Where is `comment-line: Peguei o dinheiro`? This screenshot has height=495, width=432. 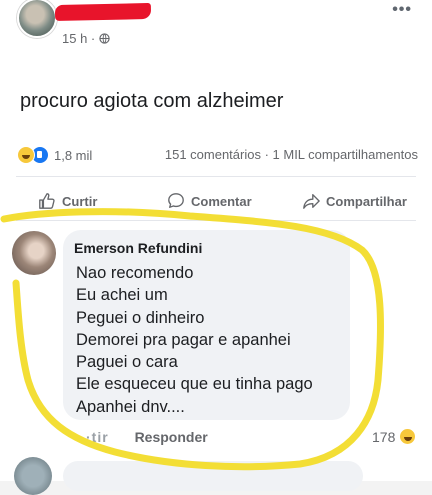
comment-line: Peguei o dinheiro is located at coordinates (140, 317).